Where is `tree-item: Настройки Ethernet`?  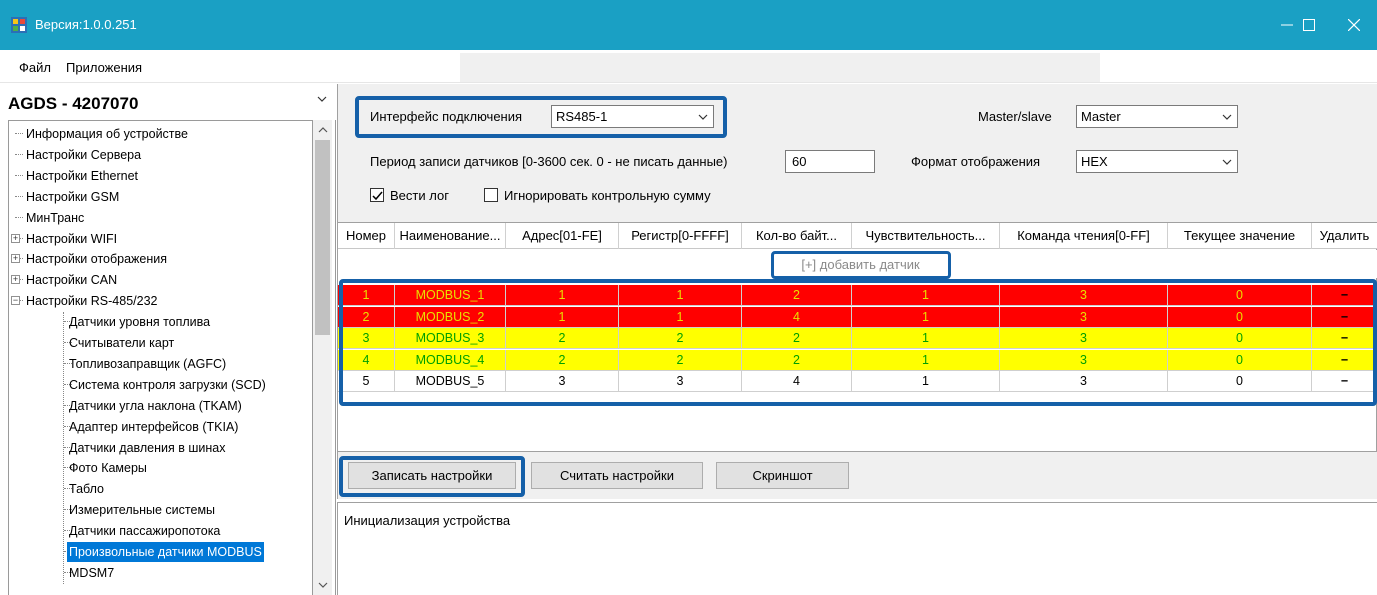
tree-item: Настройки Ethernet is located at coordinates (159, 176).